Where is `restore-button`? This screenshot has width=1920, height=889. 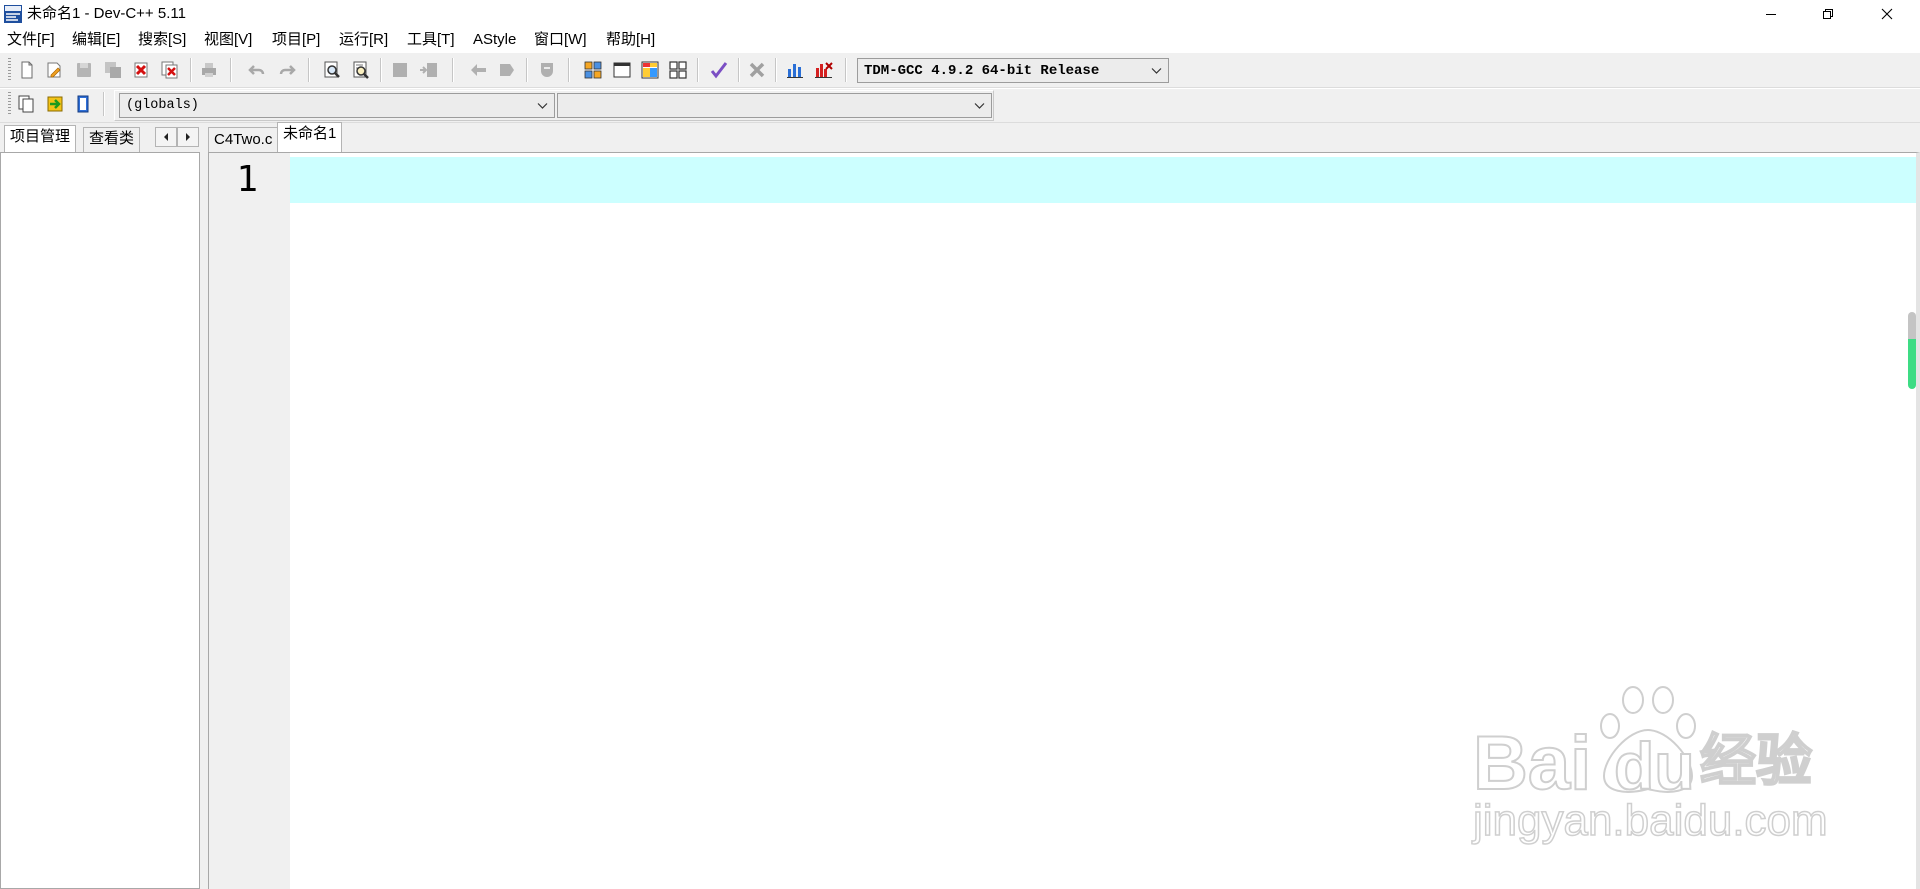 restore-button is located at coordinates (1828, 14).